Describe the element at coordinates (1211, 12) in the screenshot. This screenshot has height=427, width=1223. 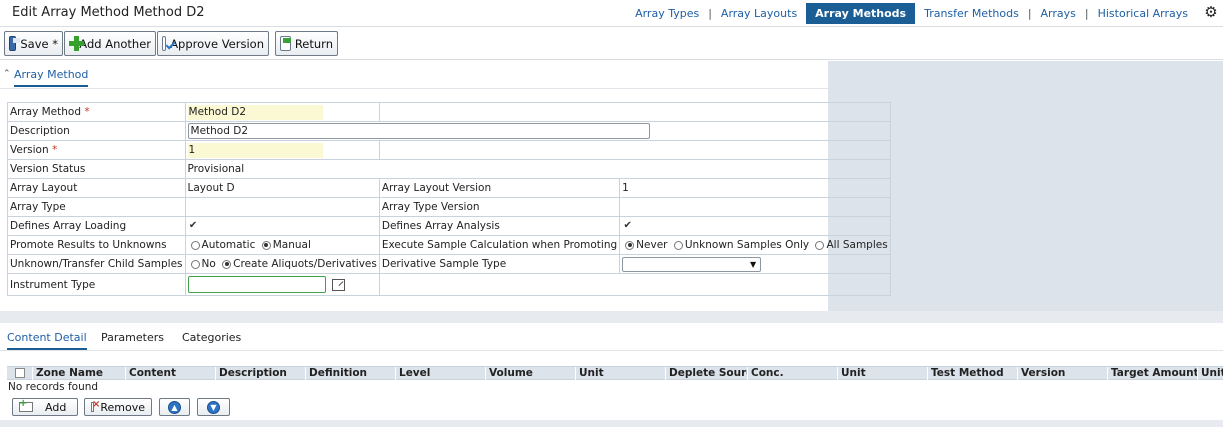
I see `gear-icon: ⚙` at that location.